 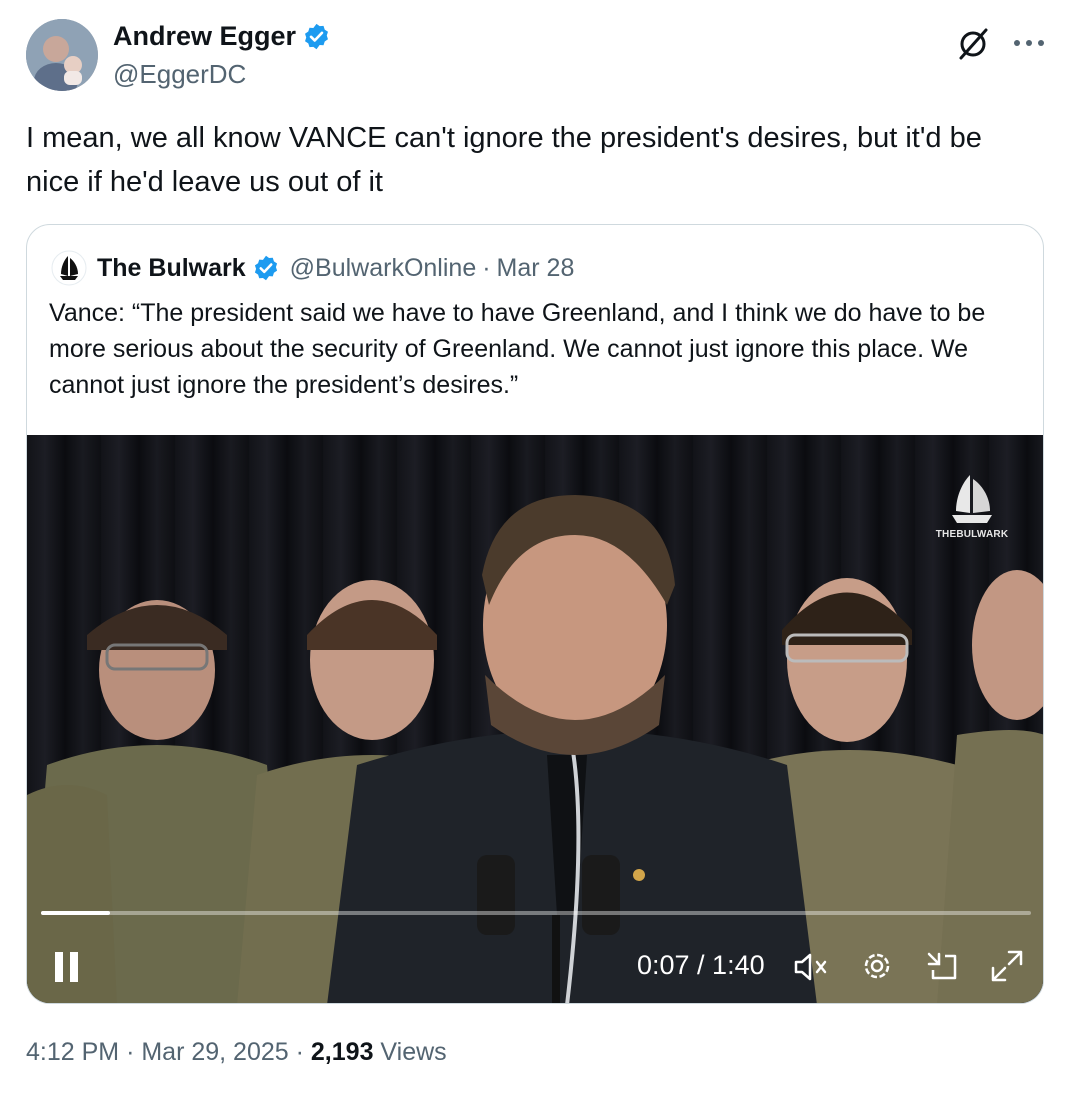 What do you see at coordinates (179, 74) in the screenshot?
I see `author-handle: @EggerDC` at bounding box center [179, 74].